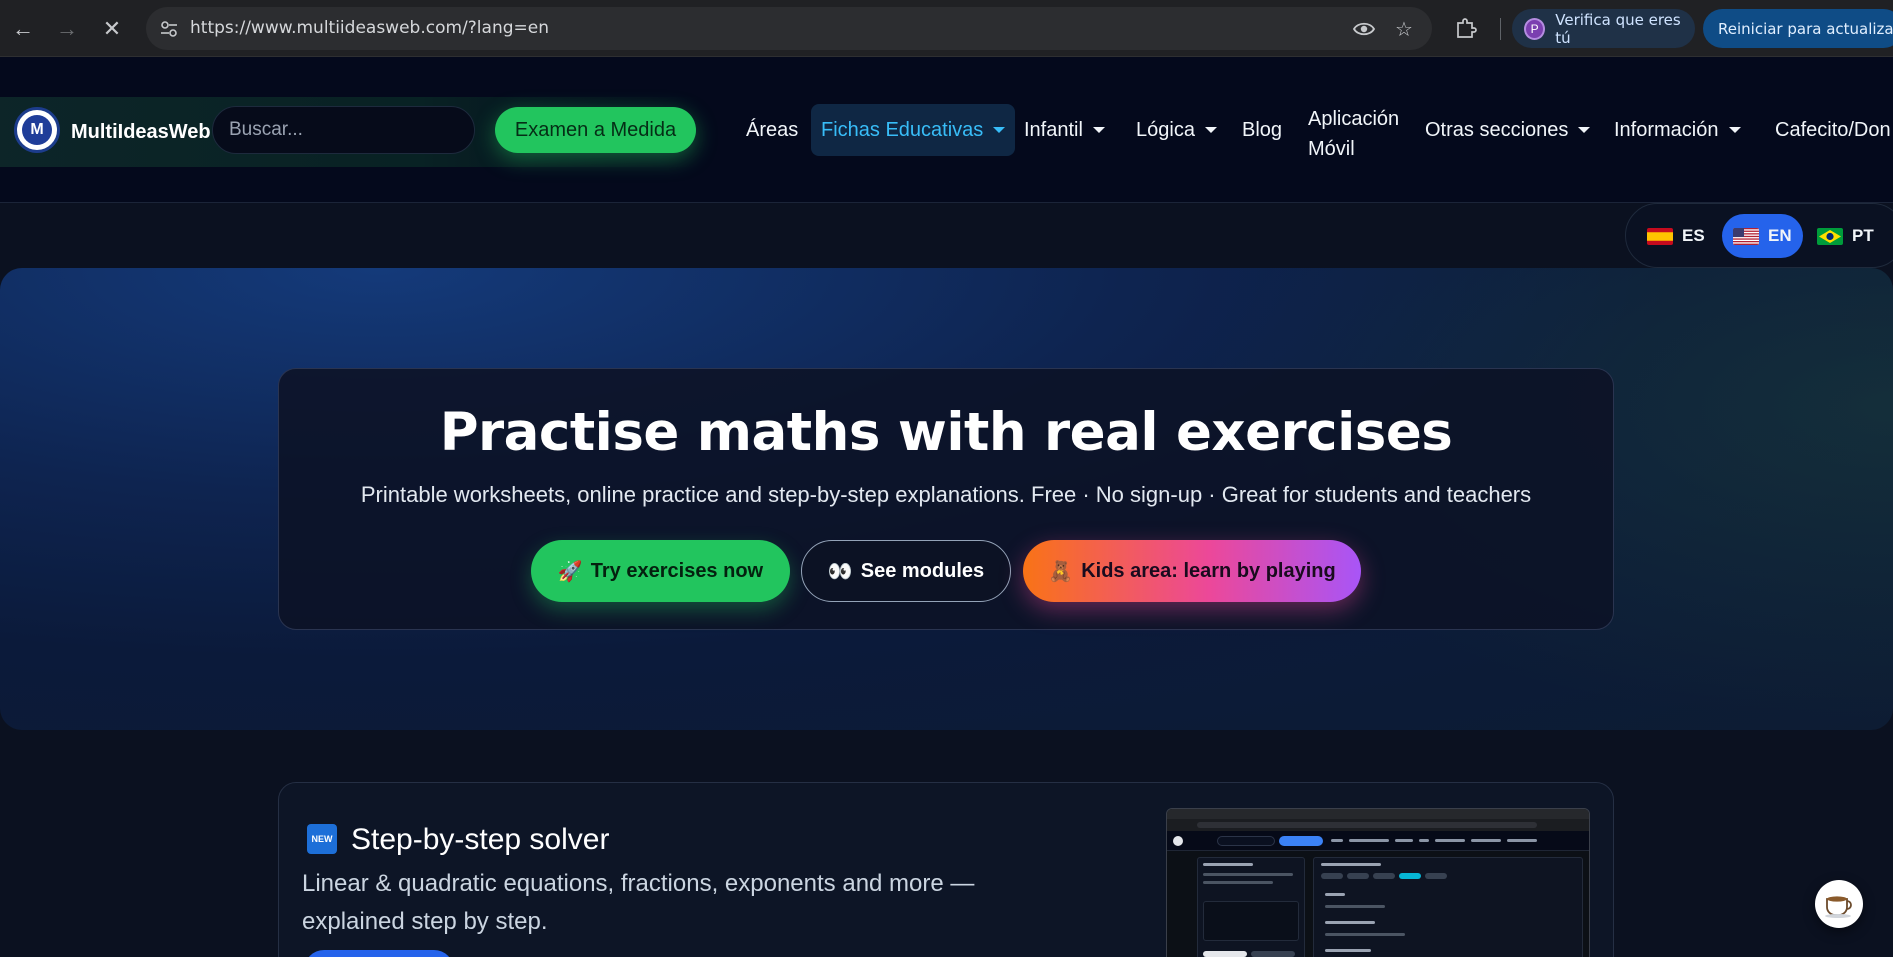 This screenshot has height=957, width=1893. What do you see at coordinates (1805, 28) in the screenshot?
I see `update-chip-label: Reiniciar para actualizar` at bounding box center [1805, 28].